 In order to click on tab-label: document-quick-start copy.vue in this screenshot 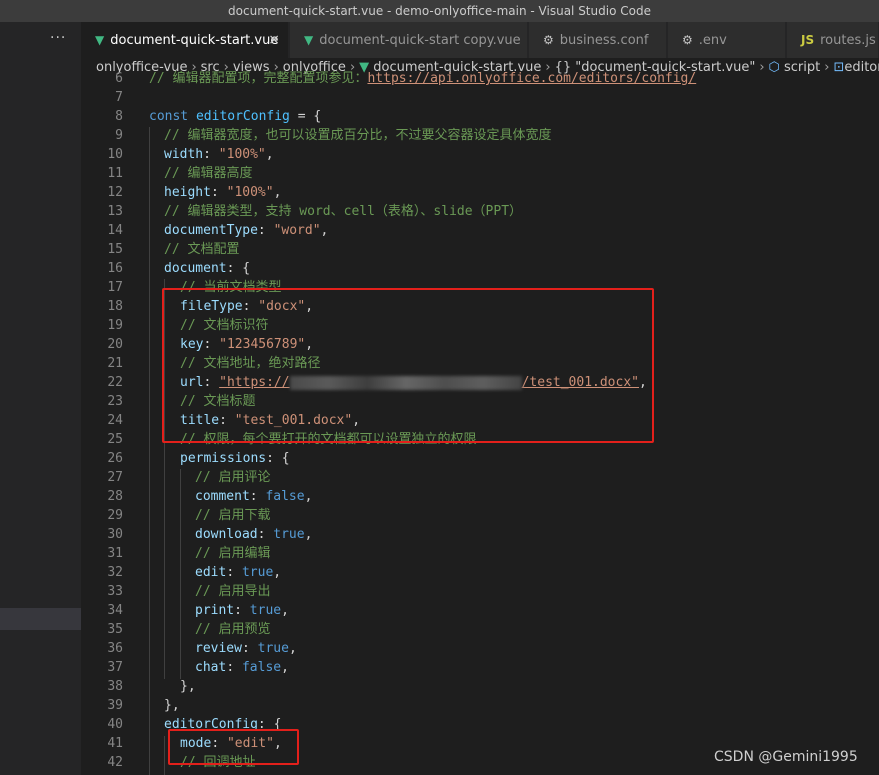, I will do `click(420, 40)`.